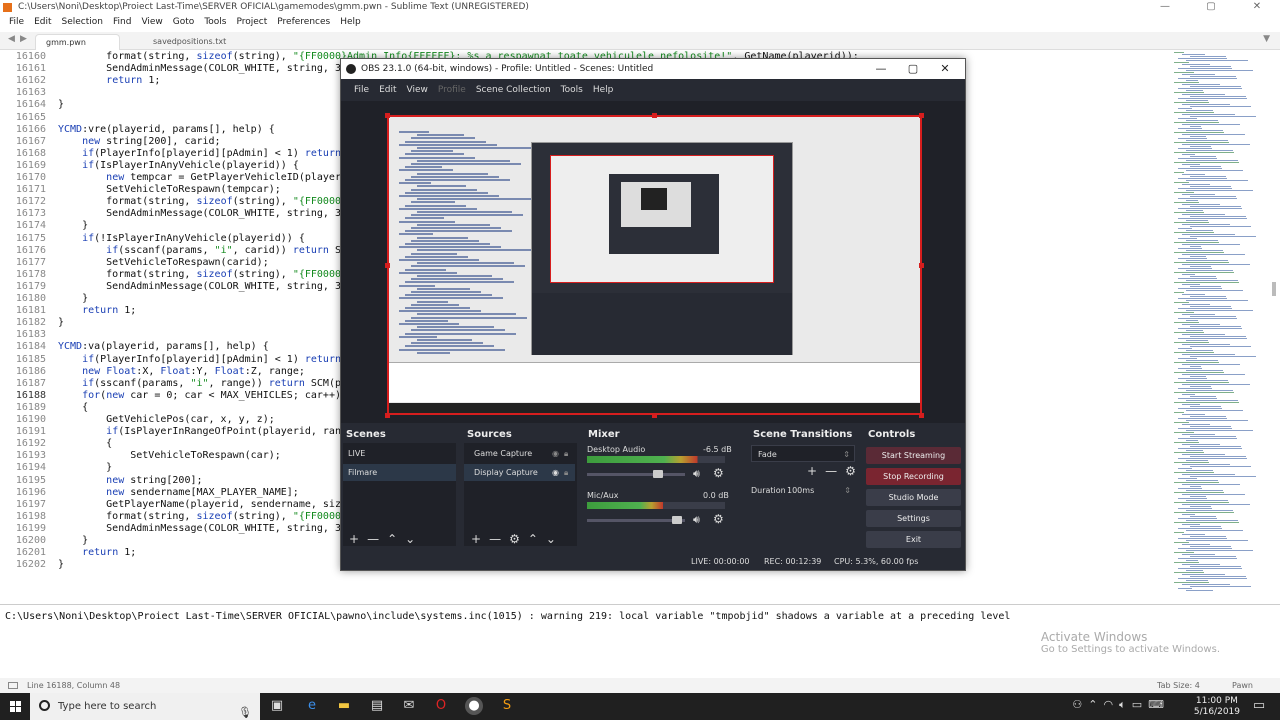  I want to click on obs-close-icon: ✕, so click(945, 69).